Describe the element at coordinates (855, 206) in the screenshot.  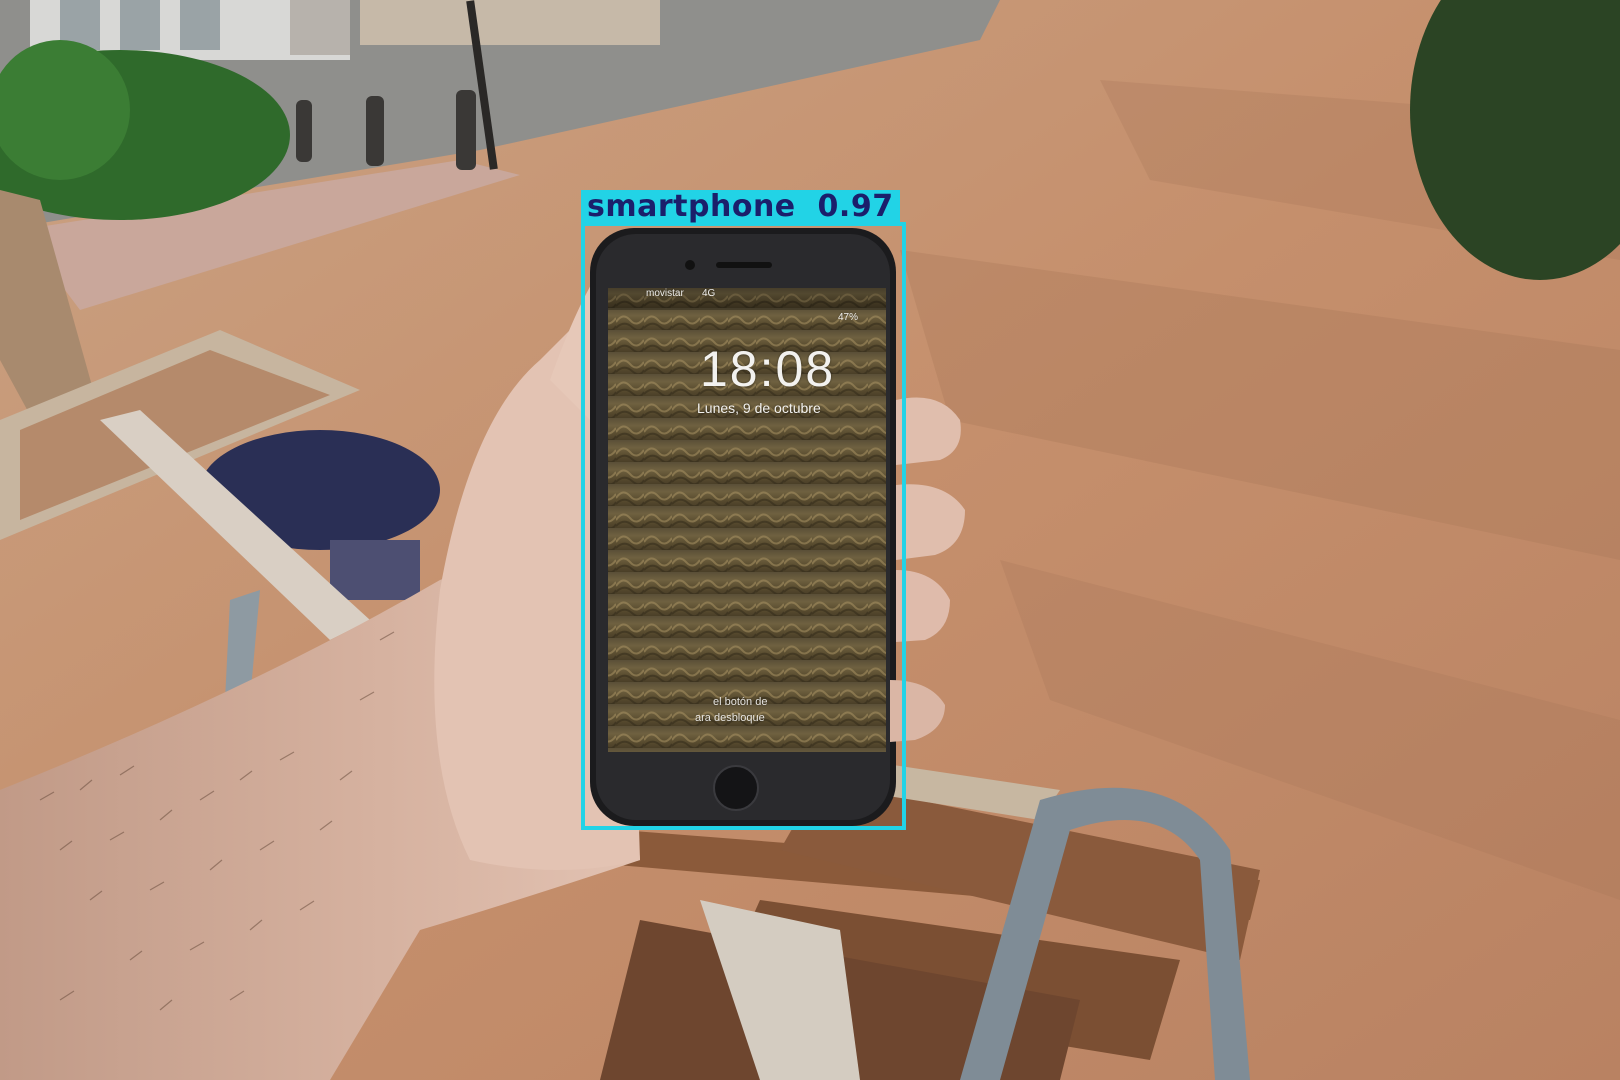
I see `detection-confidence: 0.97` at that location.